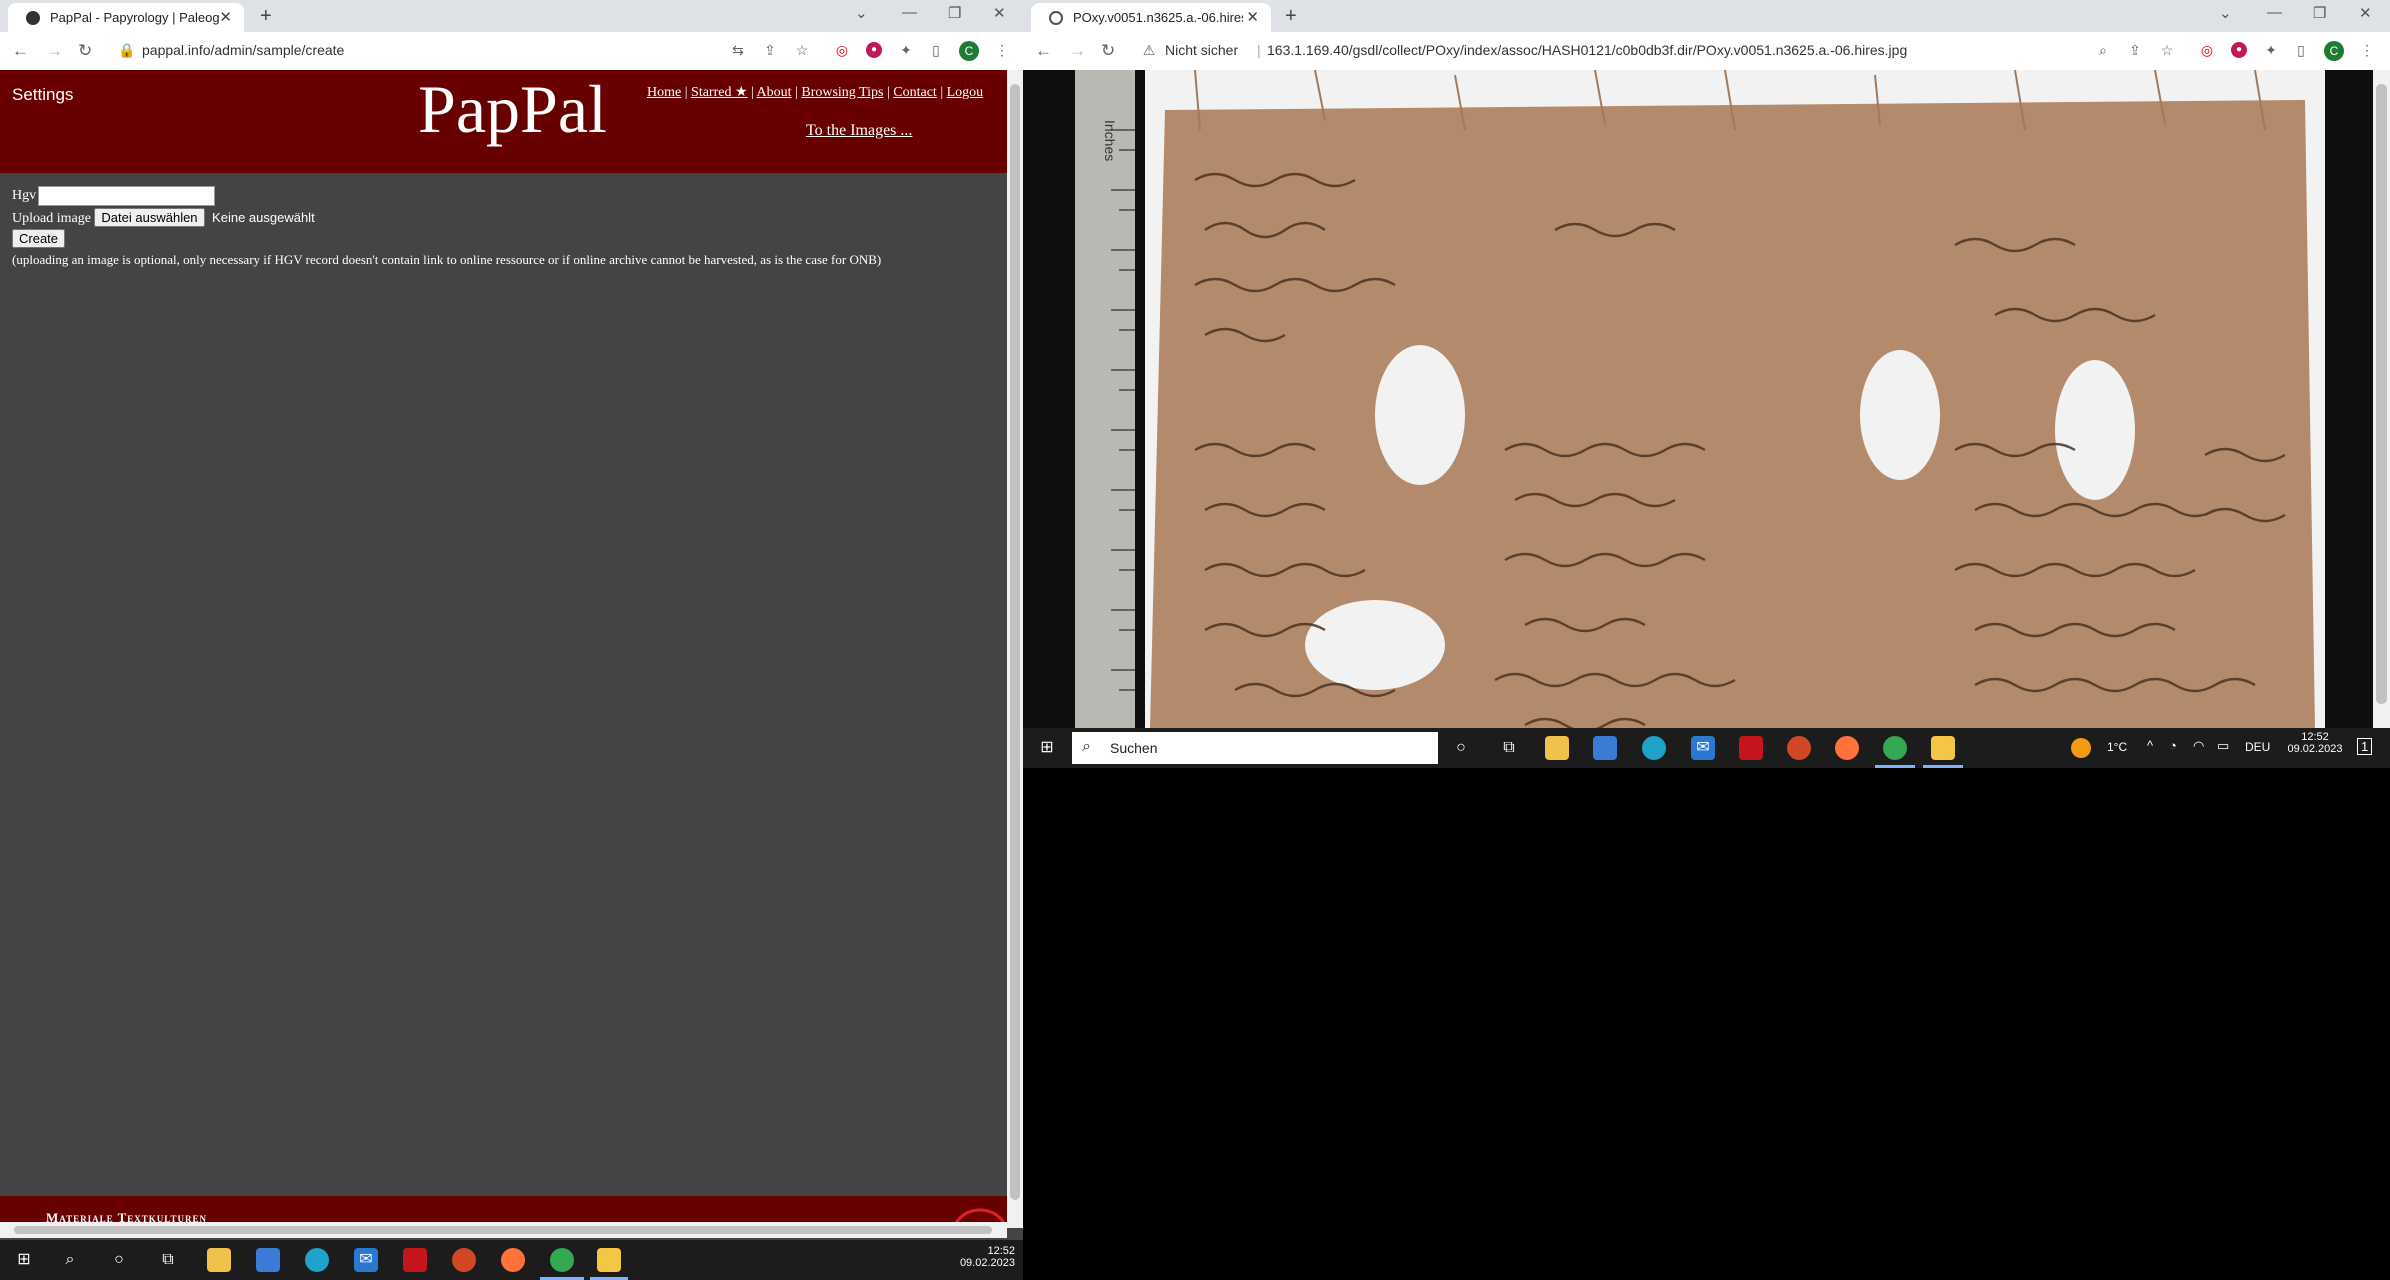 The height and width of the screenshot is (1280, 2390). I want to click on left-clock: 12:52 09.02.2023, so click(987, 1257).